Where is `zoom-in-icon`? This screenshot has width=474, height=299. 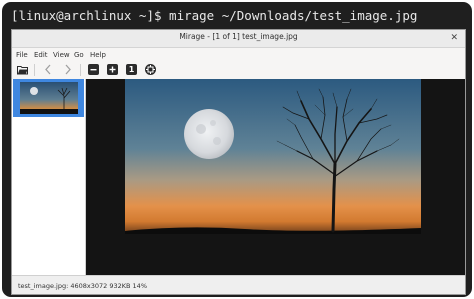
zoom-in-icon is located at coordinates (112, 69).